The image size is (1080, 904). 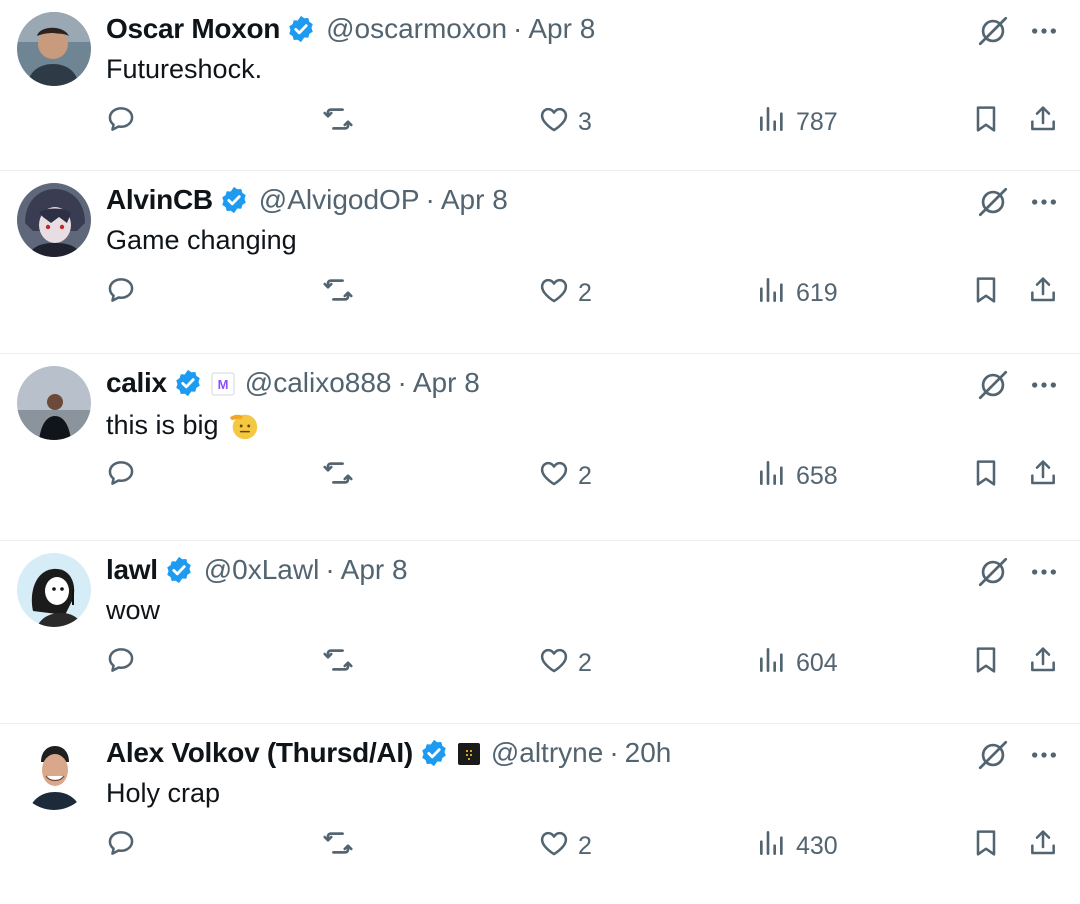 I want to click on tweet-text-content: Holy crap, so click(x=163, y=793).